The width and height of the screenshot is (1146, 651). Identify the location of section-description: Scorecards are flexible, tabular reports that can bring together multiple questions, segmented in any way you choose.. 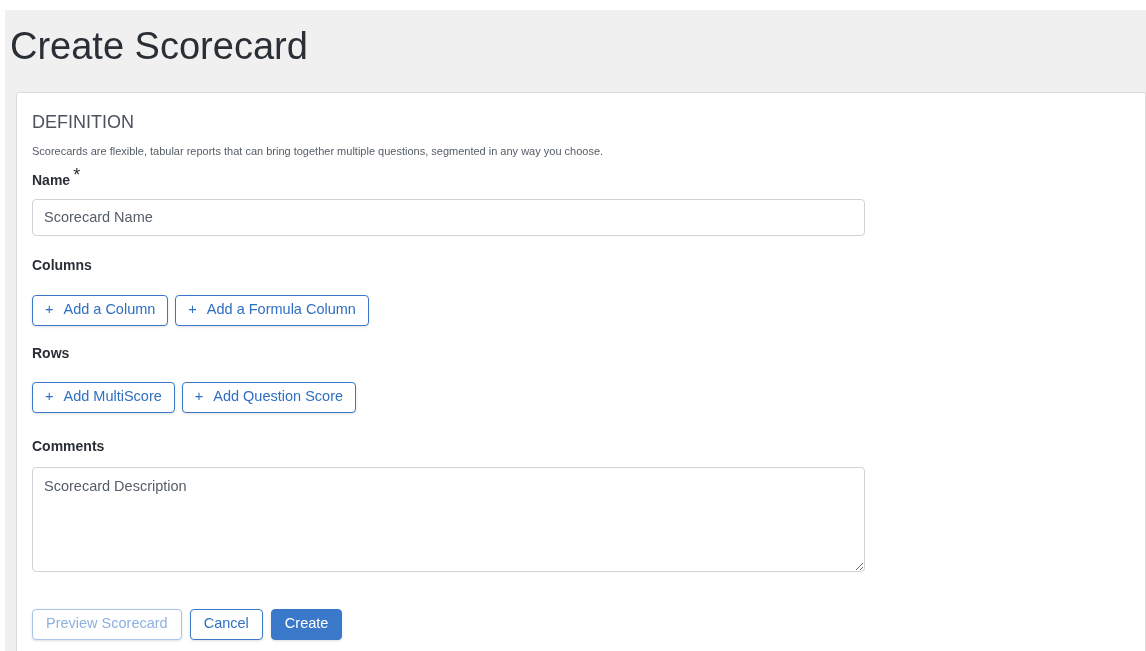
(318, 151).